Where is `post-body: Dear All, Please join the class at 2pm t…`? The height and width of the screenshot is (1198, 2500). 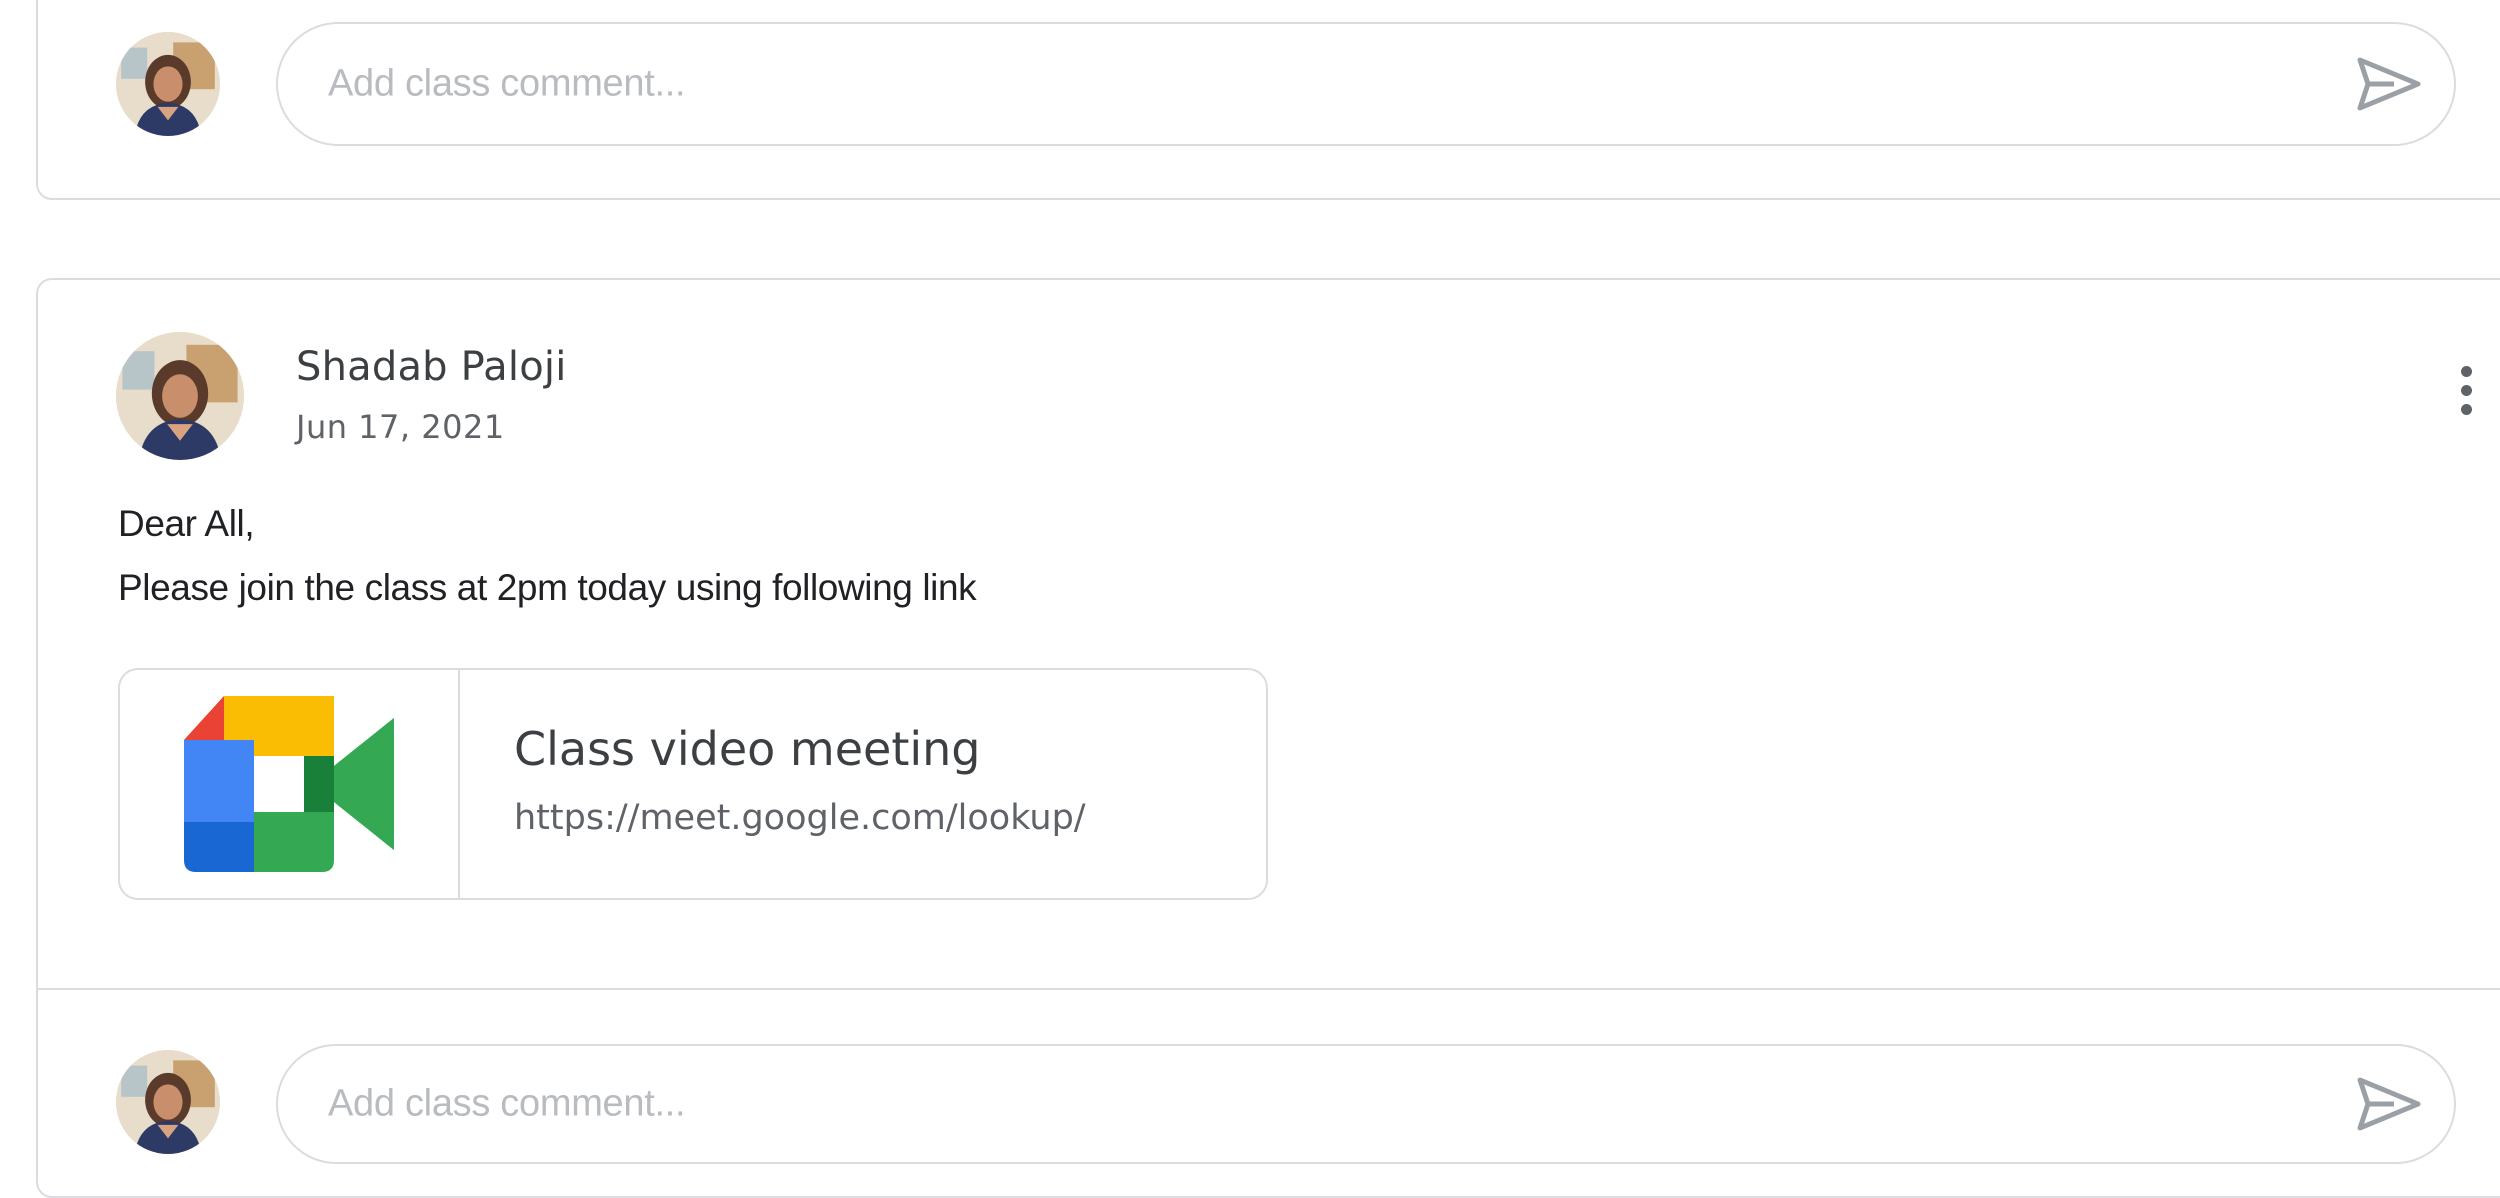 post-body: Dear All, Please join the class at 2pm t… is located at coordinates (547, 556).